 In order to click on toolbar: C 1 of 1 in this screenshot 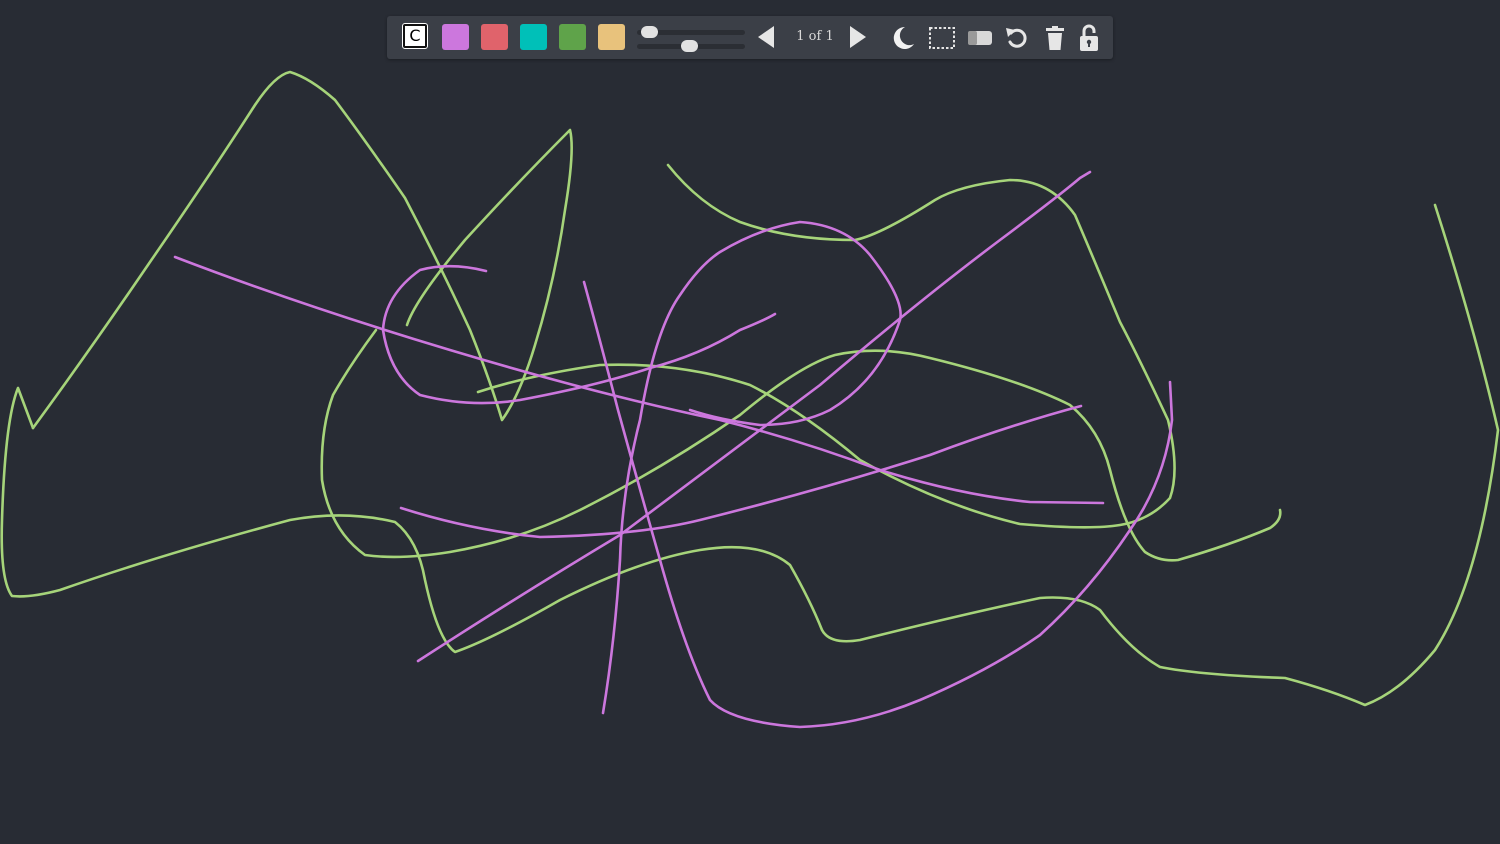, I will do `click(750, 37)`.